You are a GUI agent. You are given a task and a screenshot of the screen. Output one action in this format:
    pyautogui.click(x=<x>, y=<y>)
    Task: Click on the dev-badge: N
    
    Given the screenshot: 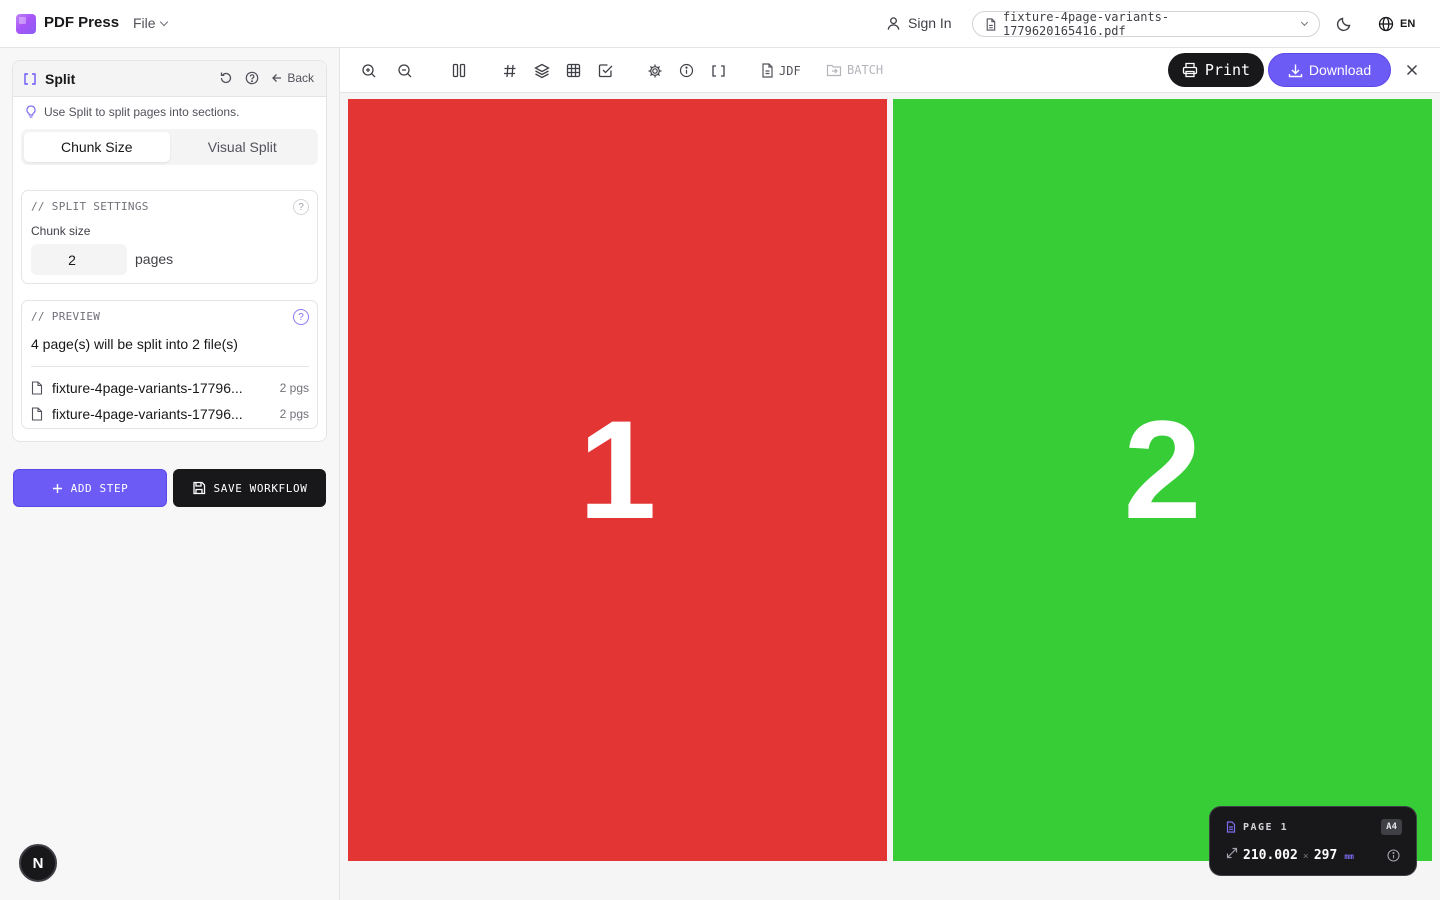 What is the action you would take?
    pyautogui.click(x=38, y=863)
    